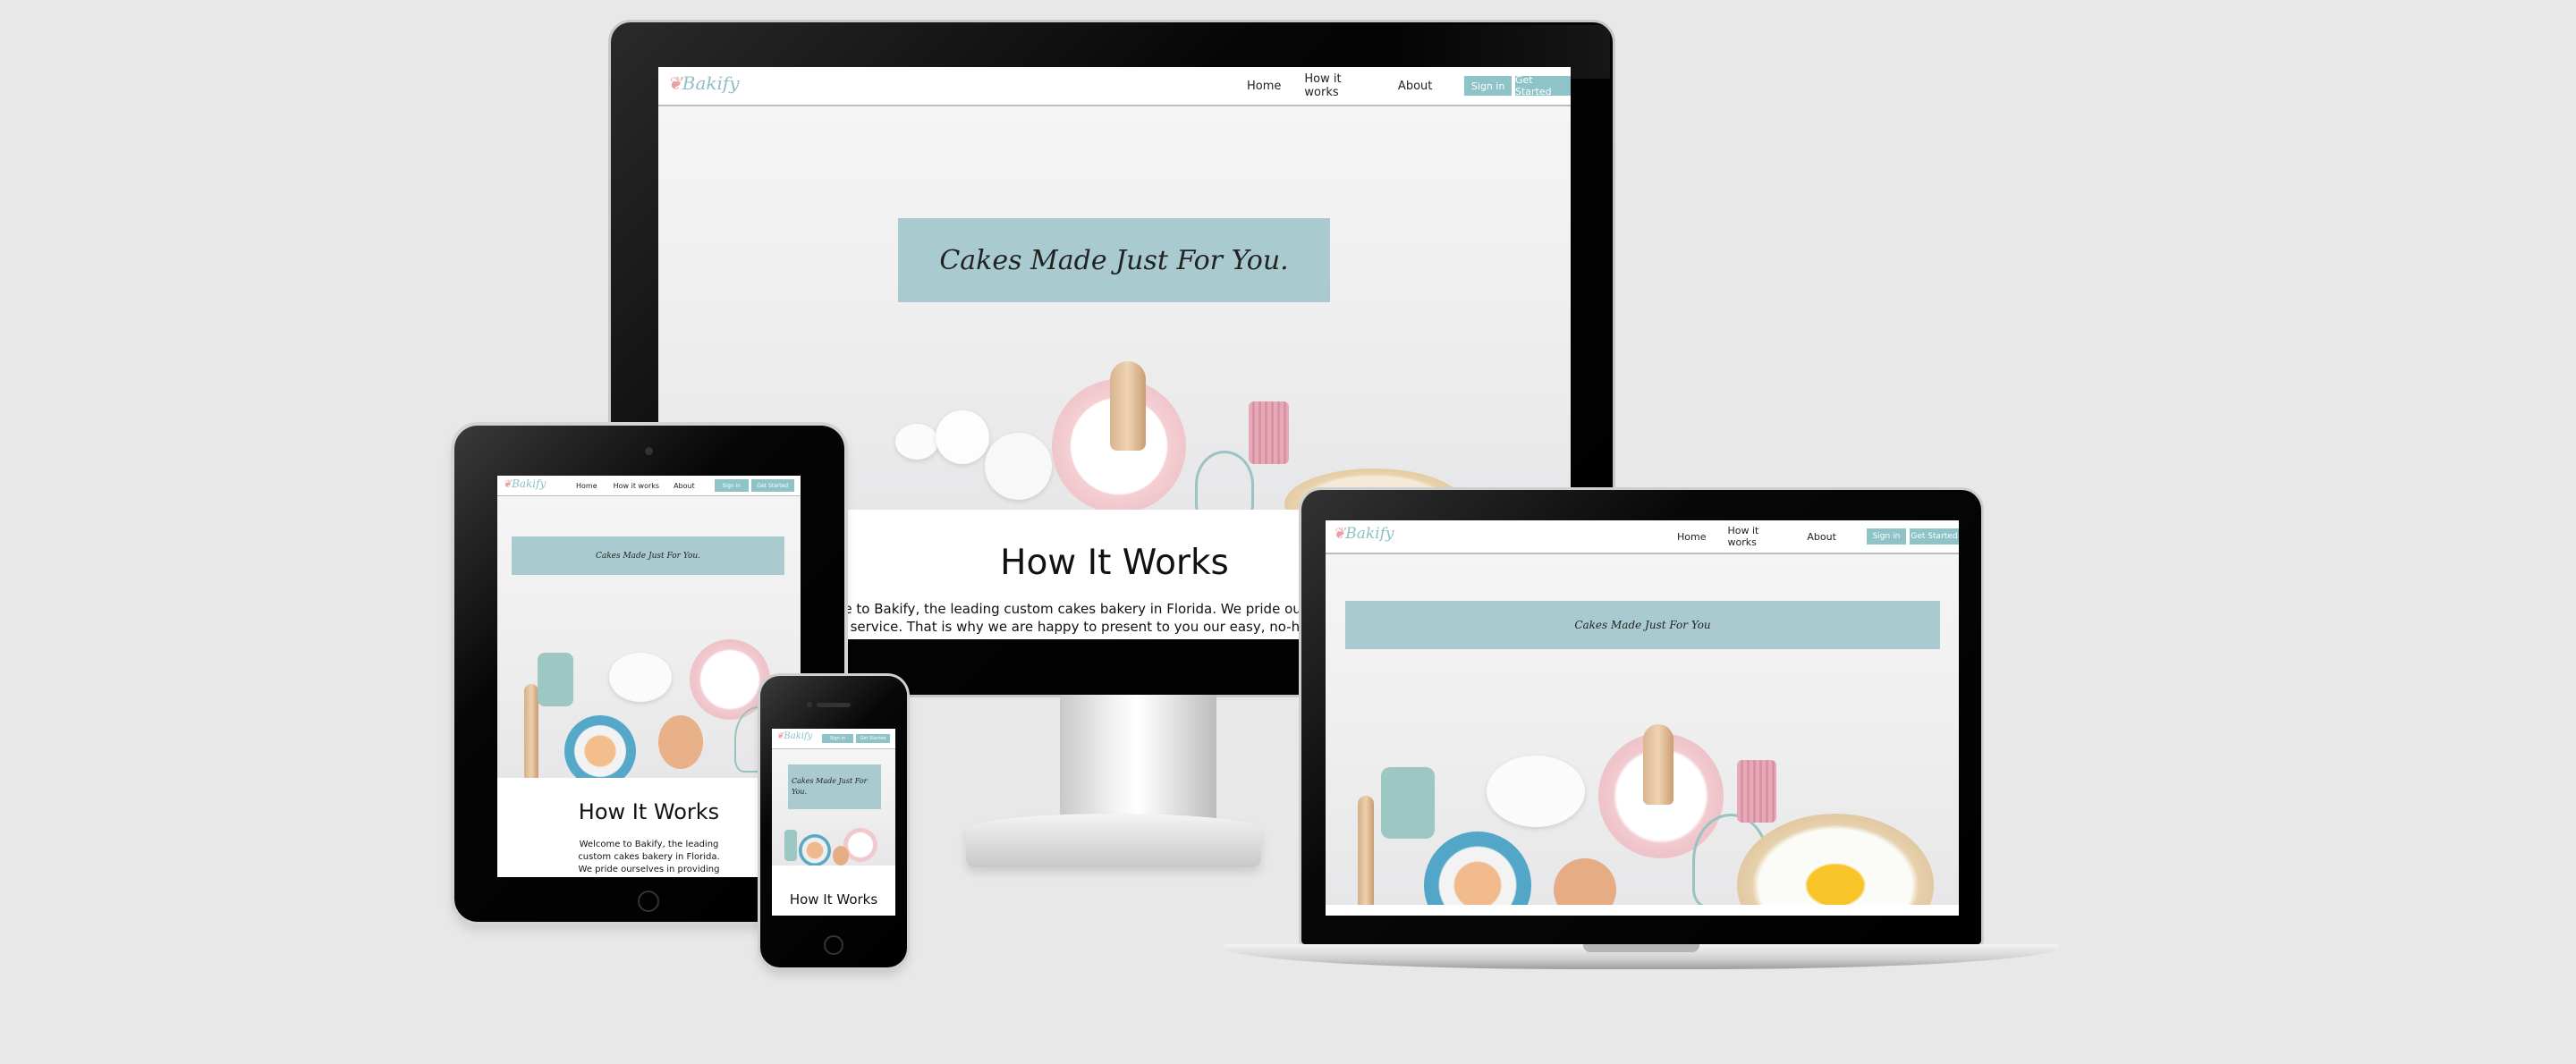 The width and height of the screenshot is (2576, 1064). I want to click on laptop-logo: ❦Bakify, so click(1363, 534).